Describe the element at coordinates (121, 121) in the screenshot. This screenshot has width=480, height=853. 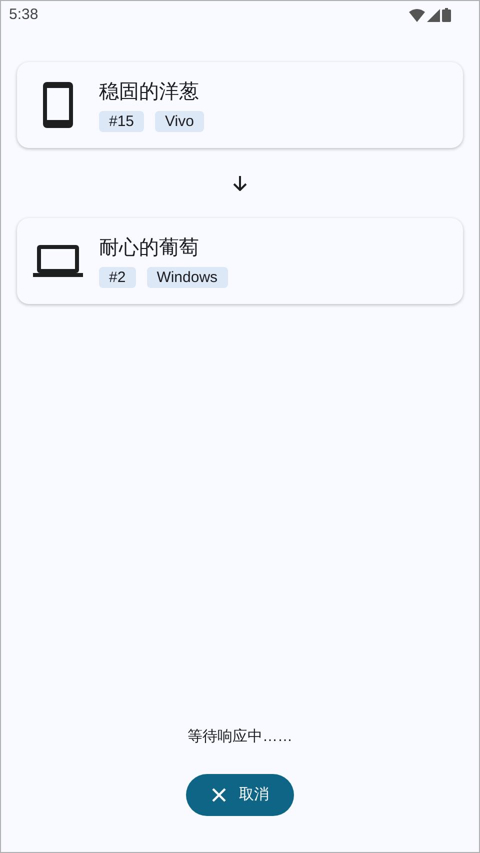
I see `device-tag: #15` at that location.